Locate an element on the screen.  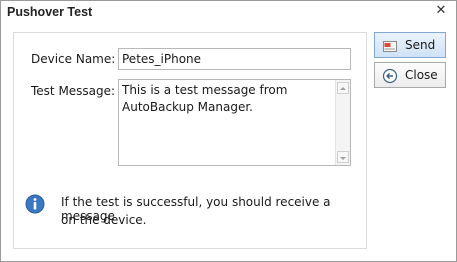
close-label: Close is located at coordinates (421, 75).